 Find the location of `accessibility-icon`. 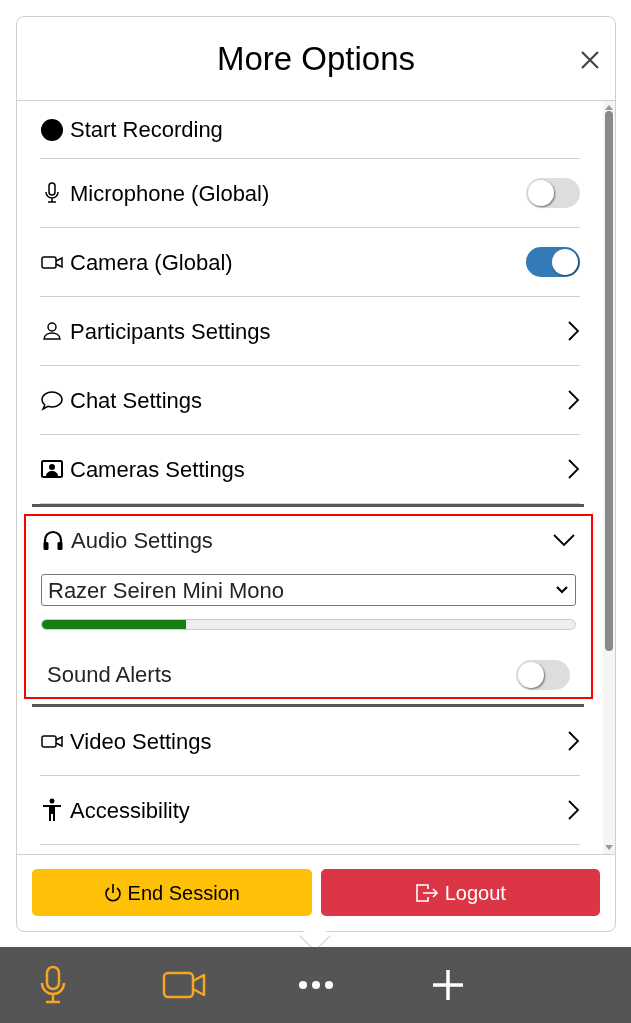

accessibility-icon is located at coordinates (52, 810).